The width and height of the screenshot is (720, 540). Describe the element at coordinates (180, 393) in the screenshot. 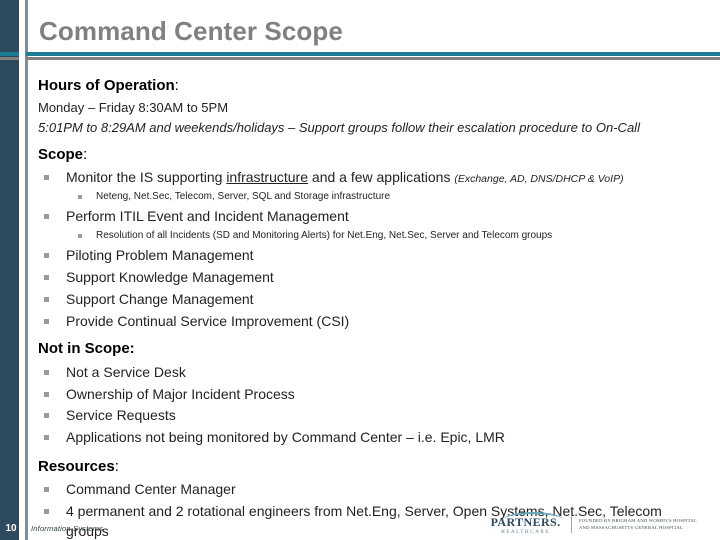

I see `nis-b2: Ownership of Major Incident Process` at that location.